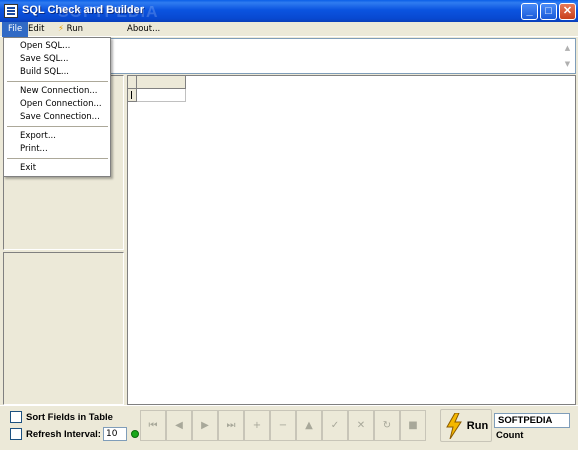 Image resolution: width=578 pixels, height=450 pixels. Describe the element at coordinates (335, 425) in the screenshot. I see `post-record-button: ✓` at that location.